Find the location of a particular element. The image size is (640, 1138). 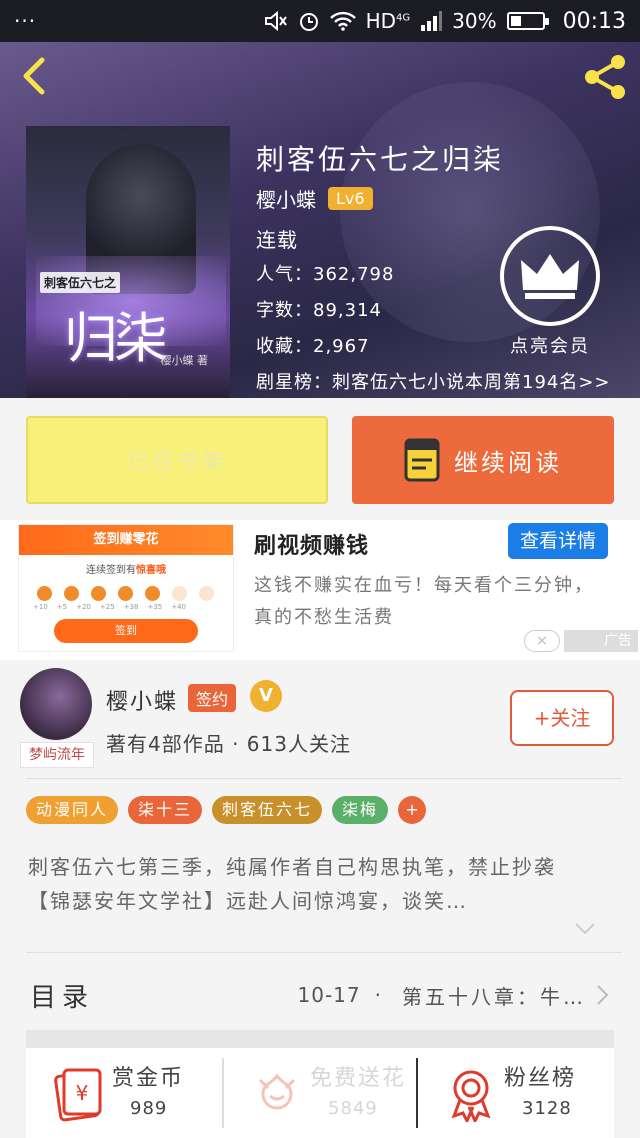

verified-badge: V is located at coordinates (266, 696).